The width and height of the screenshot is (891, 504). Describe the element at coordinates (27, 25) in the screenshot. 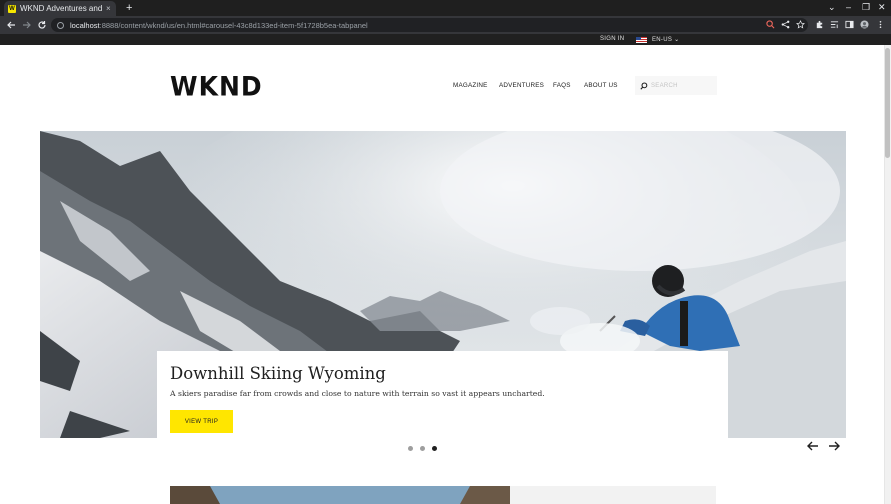

I see `forward-arrow-icon` at that location.